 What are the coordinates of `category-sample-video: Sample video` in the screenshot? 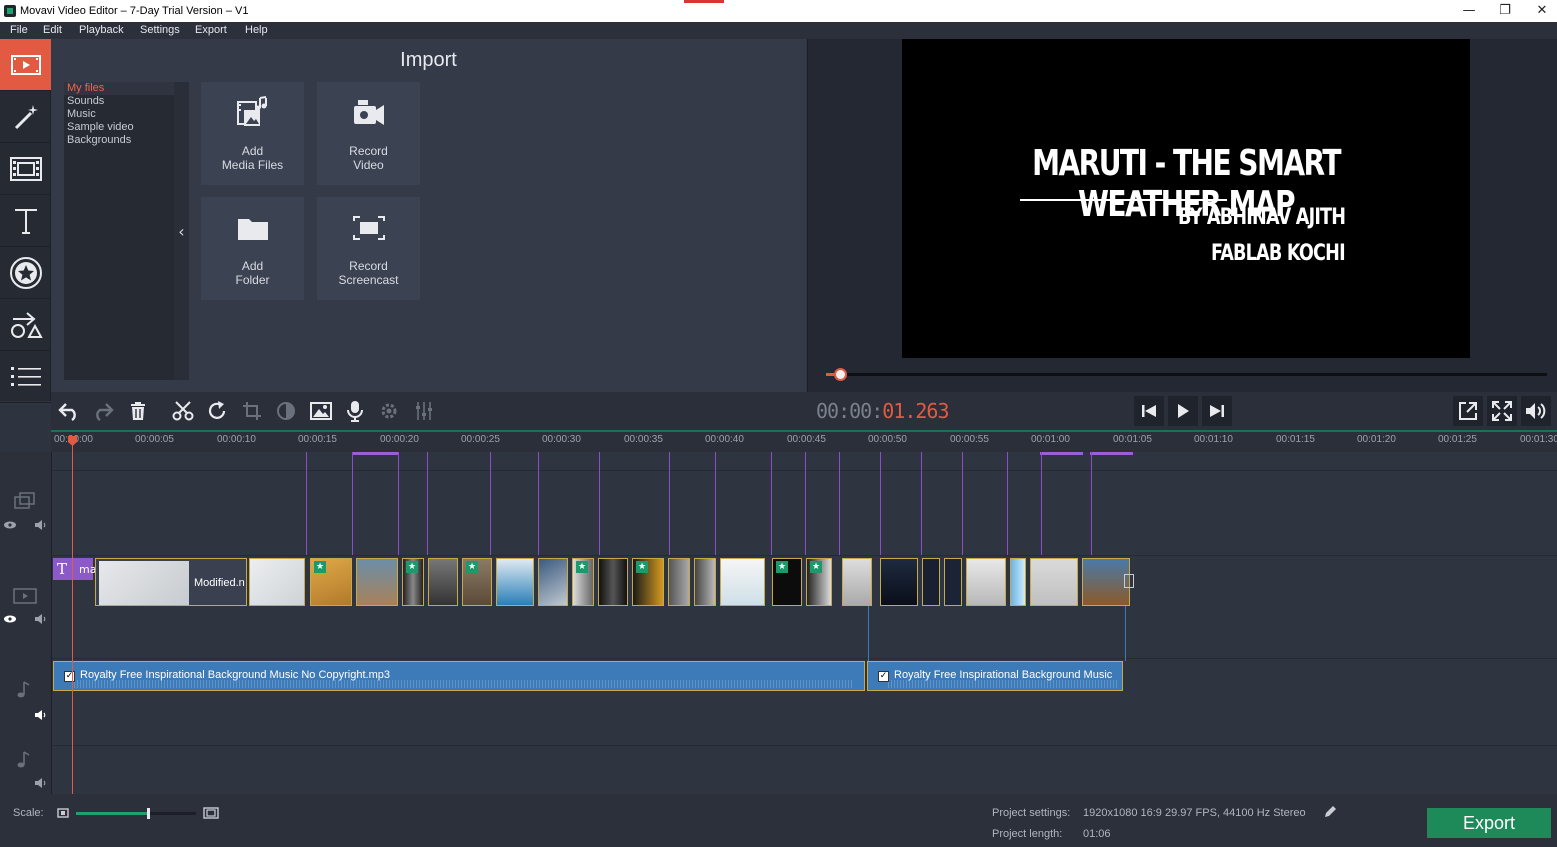 It's located at (119, 127).